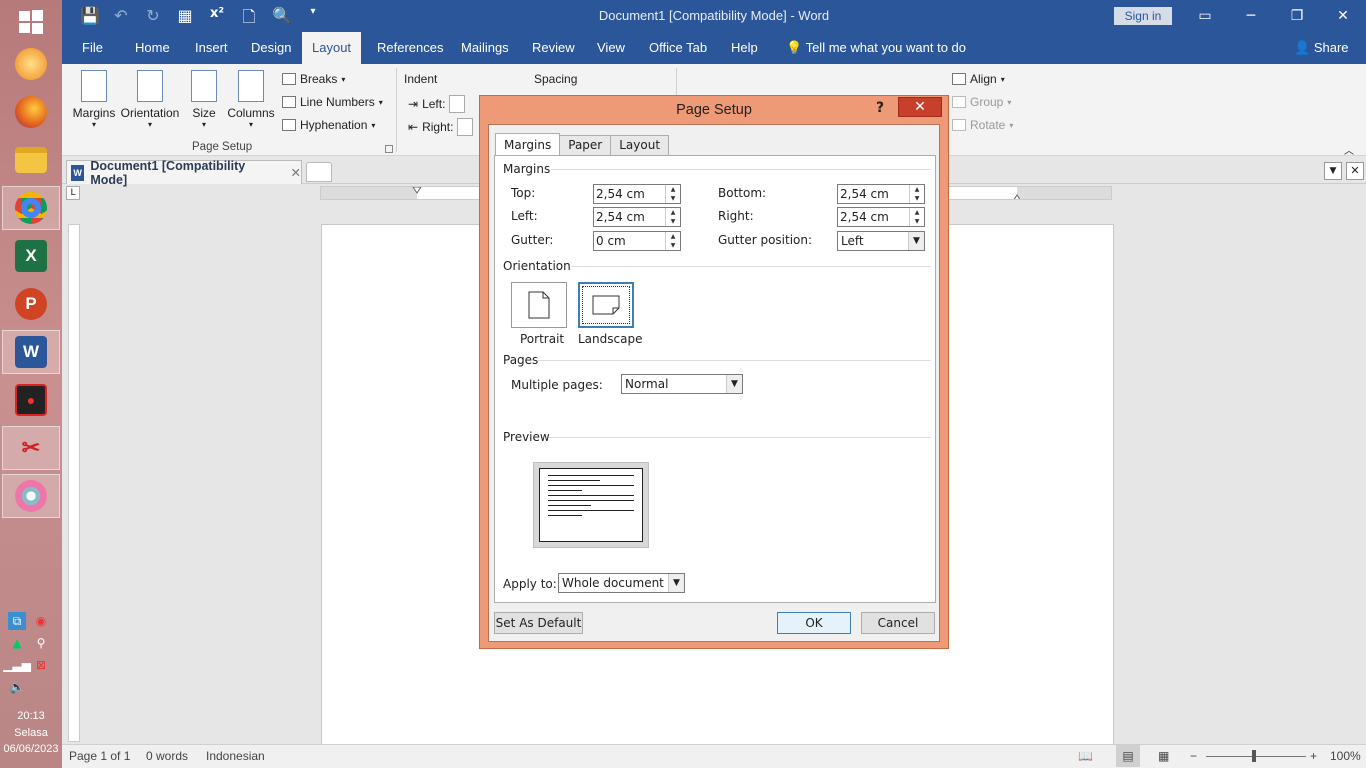 This screenshot has width=1366, height=768. What do you see at coordinates (982, 125) in the screenshot?
I see `rotate-button: Rotate ▾` at bounding box center [982, 125].